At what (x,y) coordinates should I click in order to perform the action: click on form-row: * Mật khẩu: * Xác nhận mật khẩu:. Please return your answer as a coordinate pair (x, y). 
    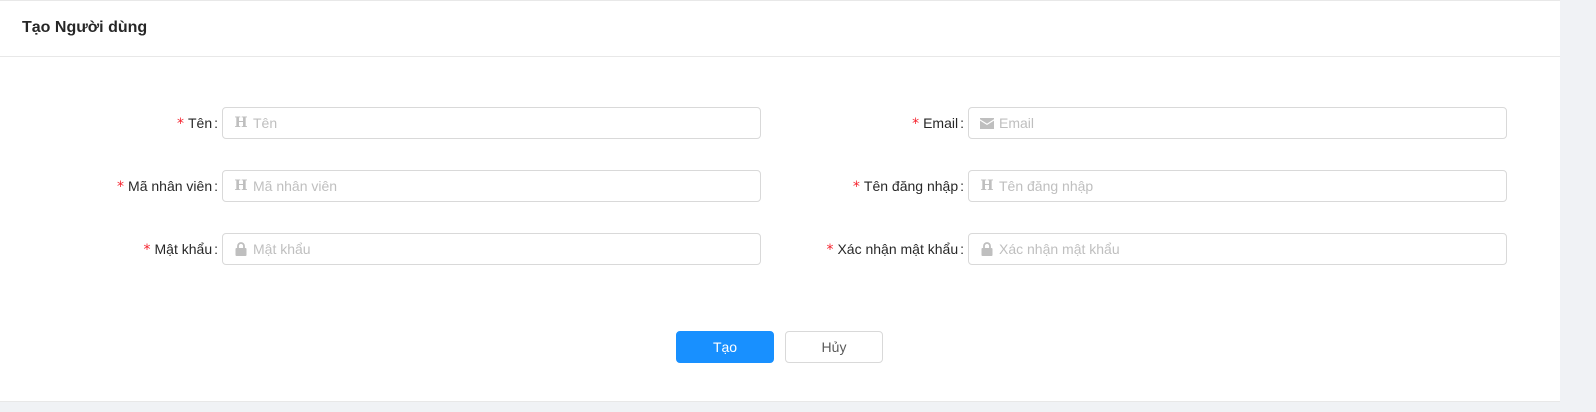
    Looking at the image, I should click on (780, 264).